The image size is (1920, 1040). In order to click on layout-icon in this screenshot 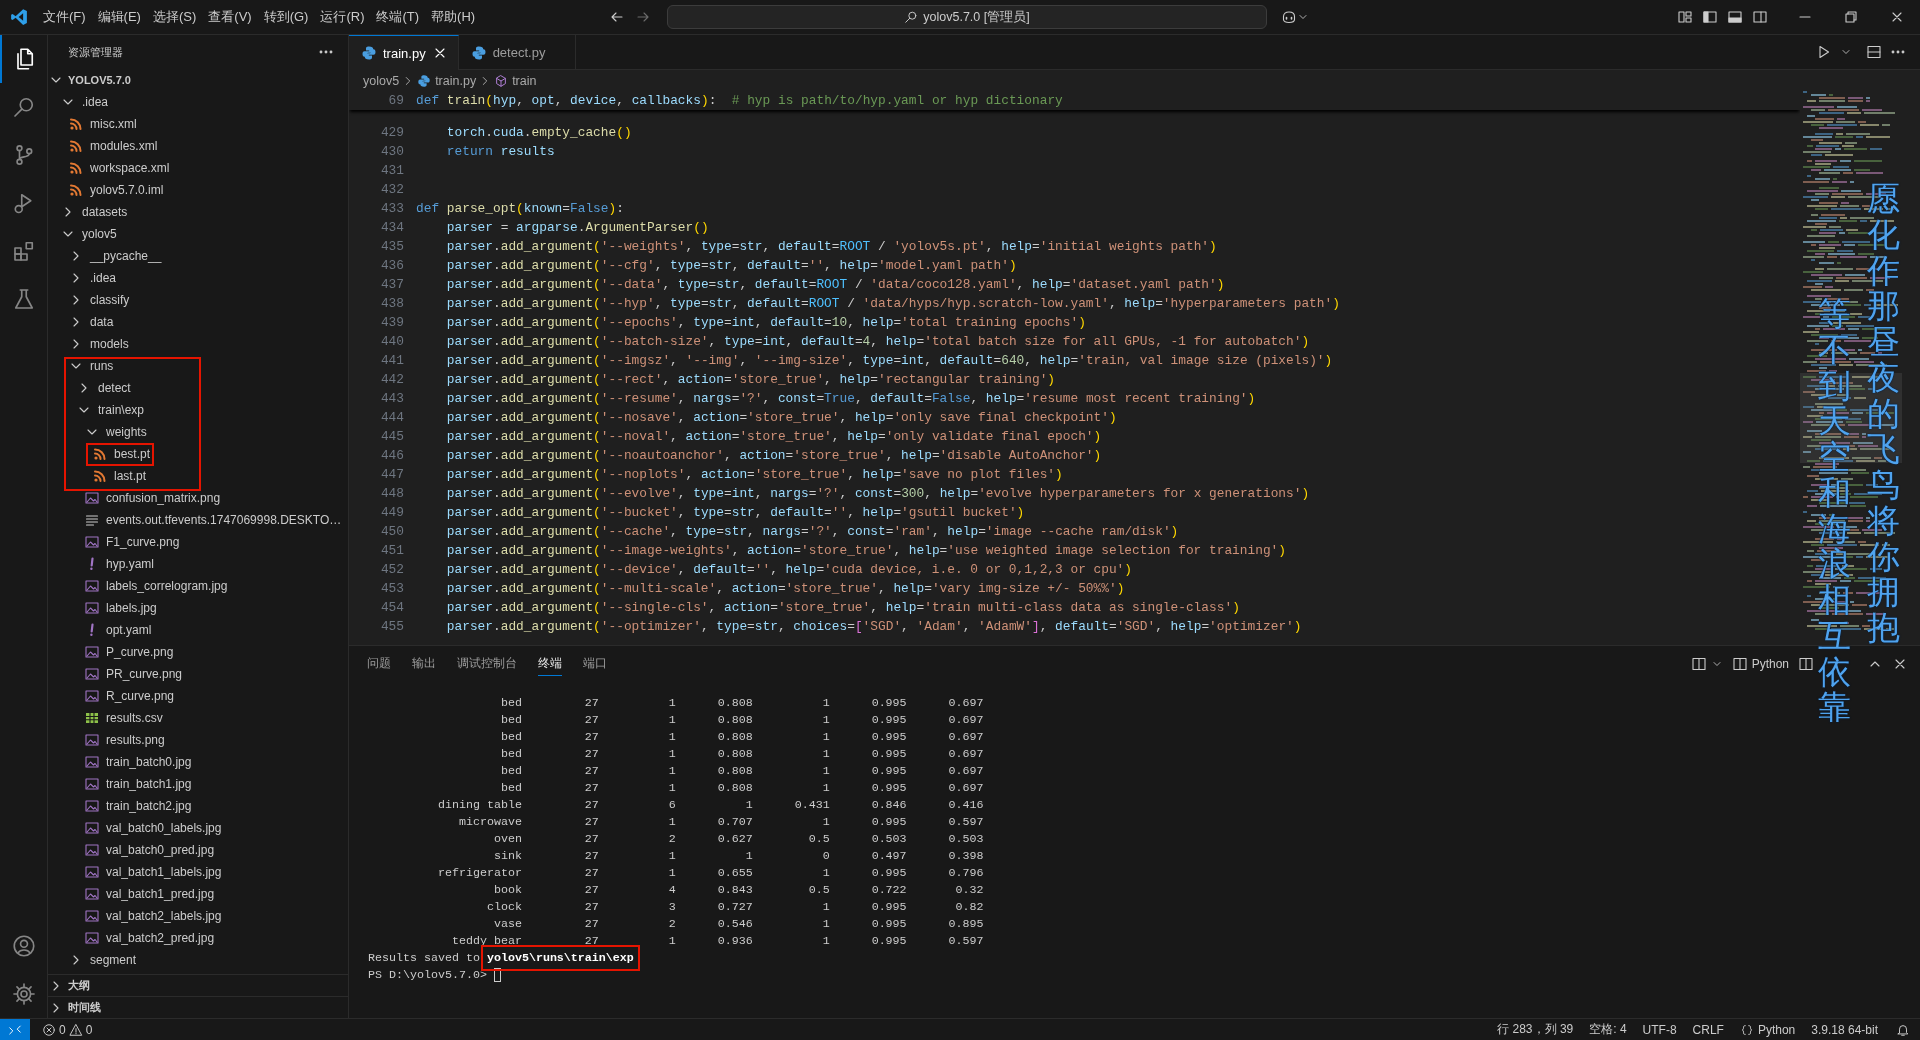, I will do `click(1685, 17)`.